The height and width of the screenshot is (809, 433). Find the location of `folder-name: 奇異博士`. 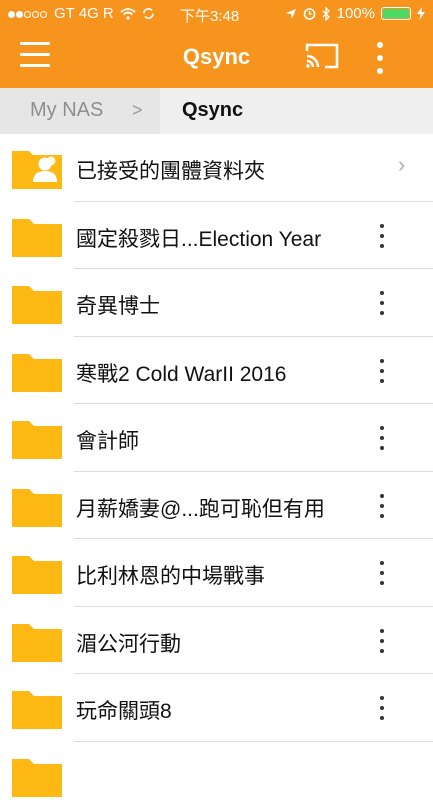

folder-name: 奇異博士 is located at coordinates (118, 305).